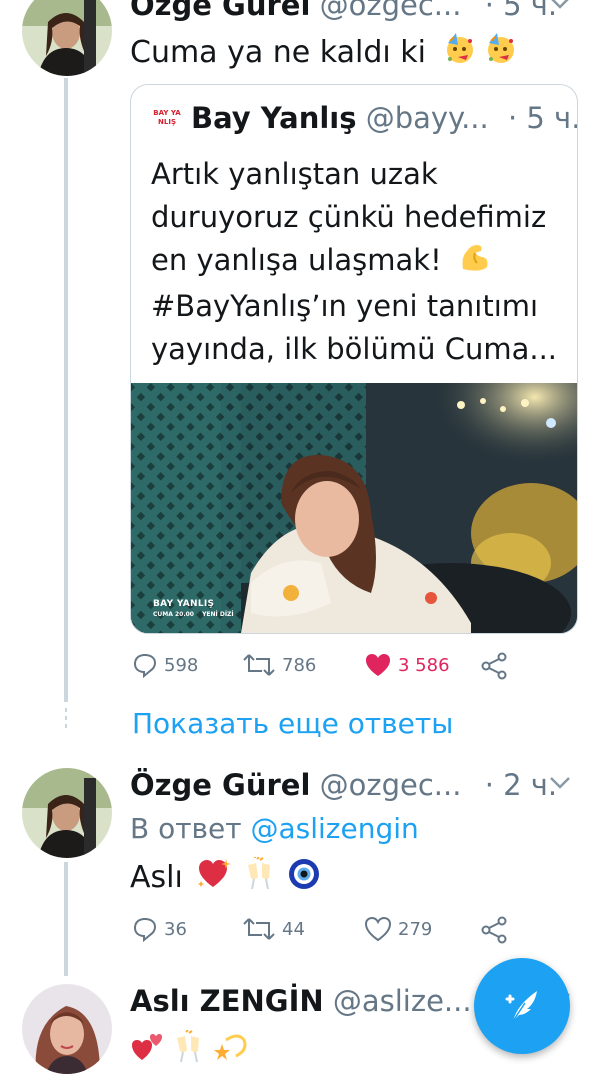 This screenshot has width=596, height=1080. What do you see at coordinates (378, 665) in the screenshot?
I see `heart-filled-icon` at bounding box center [378, 665].